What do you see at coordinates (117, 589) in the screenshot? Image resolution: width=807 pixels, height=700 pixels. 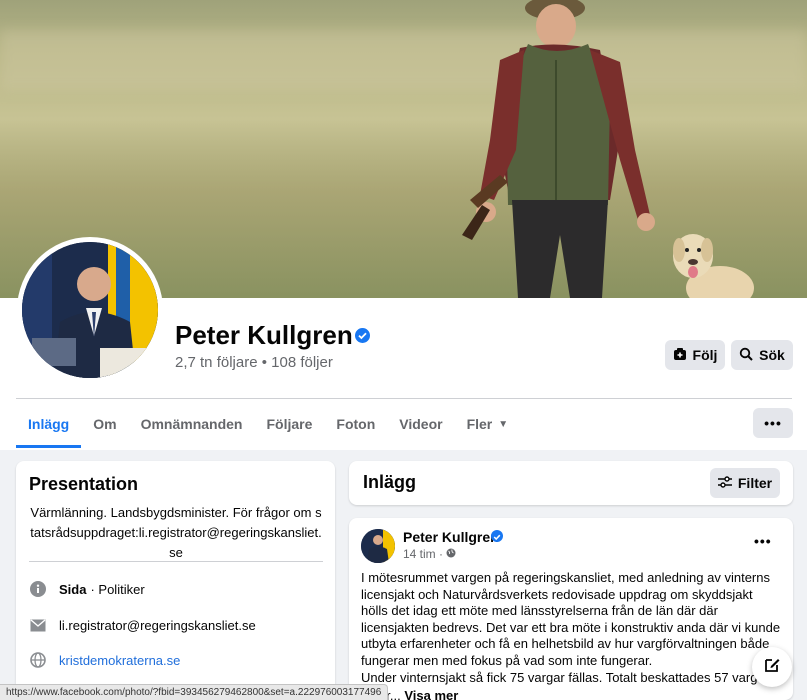 I see `page-category: · Politiker` at bounding box center [117, 589].